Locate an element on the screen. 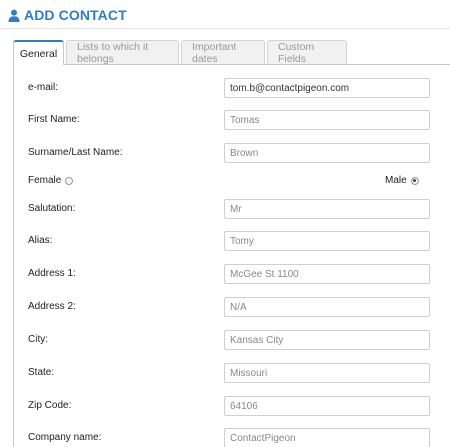  page-title: ADD CONTACT is located at coordinates (75, 15).